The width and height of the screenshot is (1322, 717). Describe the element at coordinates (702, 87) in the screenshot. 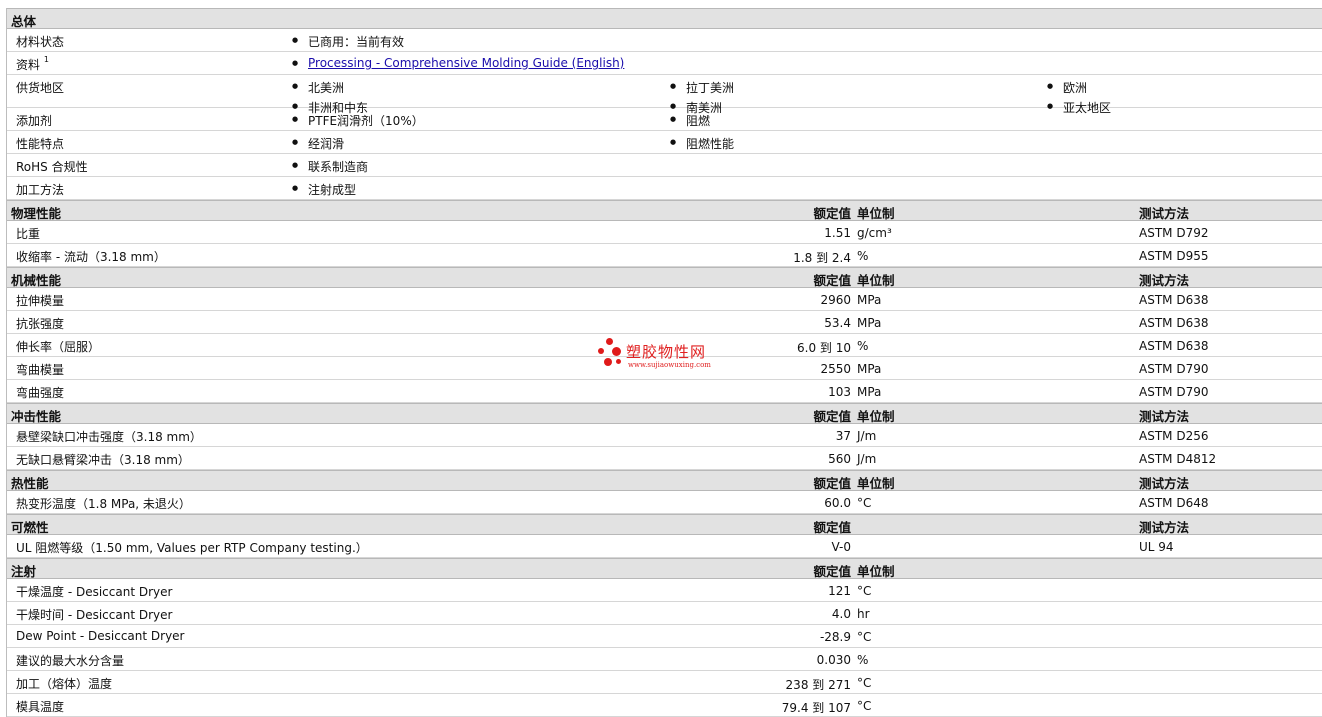

I see `region-item: 拉丁美洲` at that location.